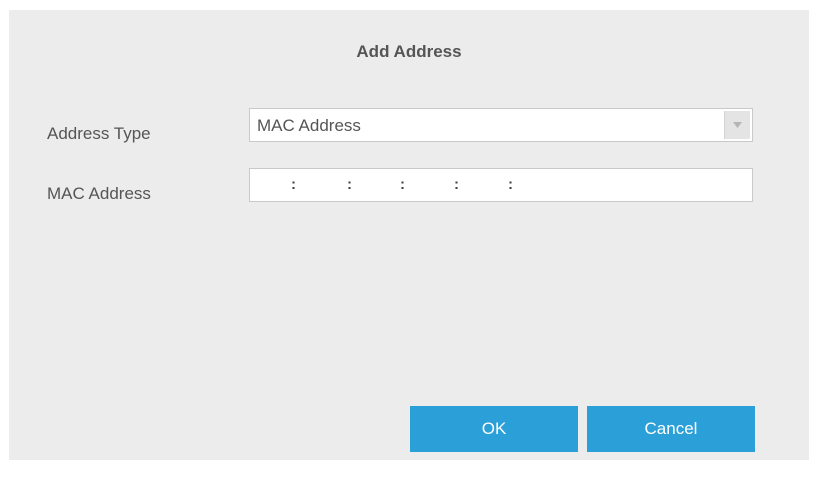 This screenshot has height=488, width=814. What do you see at coordinates (737, 125) in the screenshot?
I see `dropdown-arrow-icon` at bounding box center [737, 125].